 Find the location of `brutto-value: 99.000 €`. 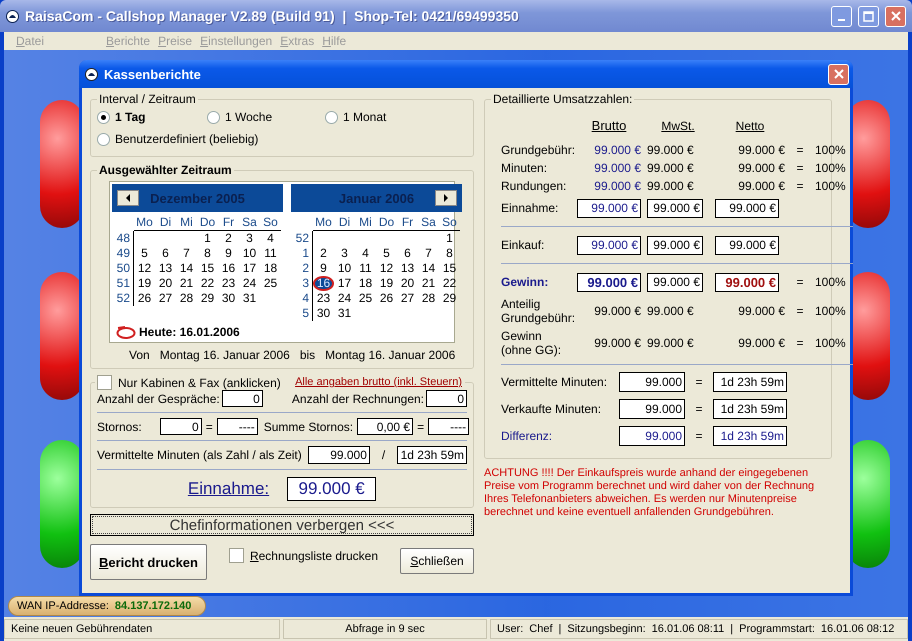

brutto-value: 99.000 € is located at coordinates (617, 168).